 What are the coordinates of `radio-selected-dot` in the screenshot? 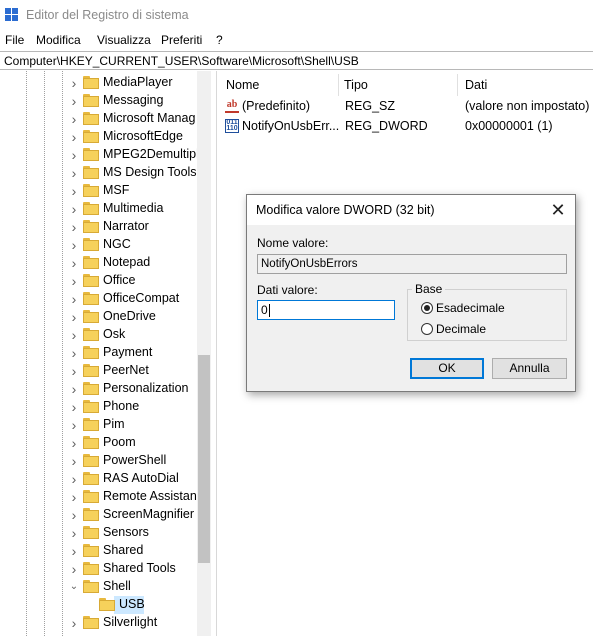 It's located at (427, 308).